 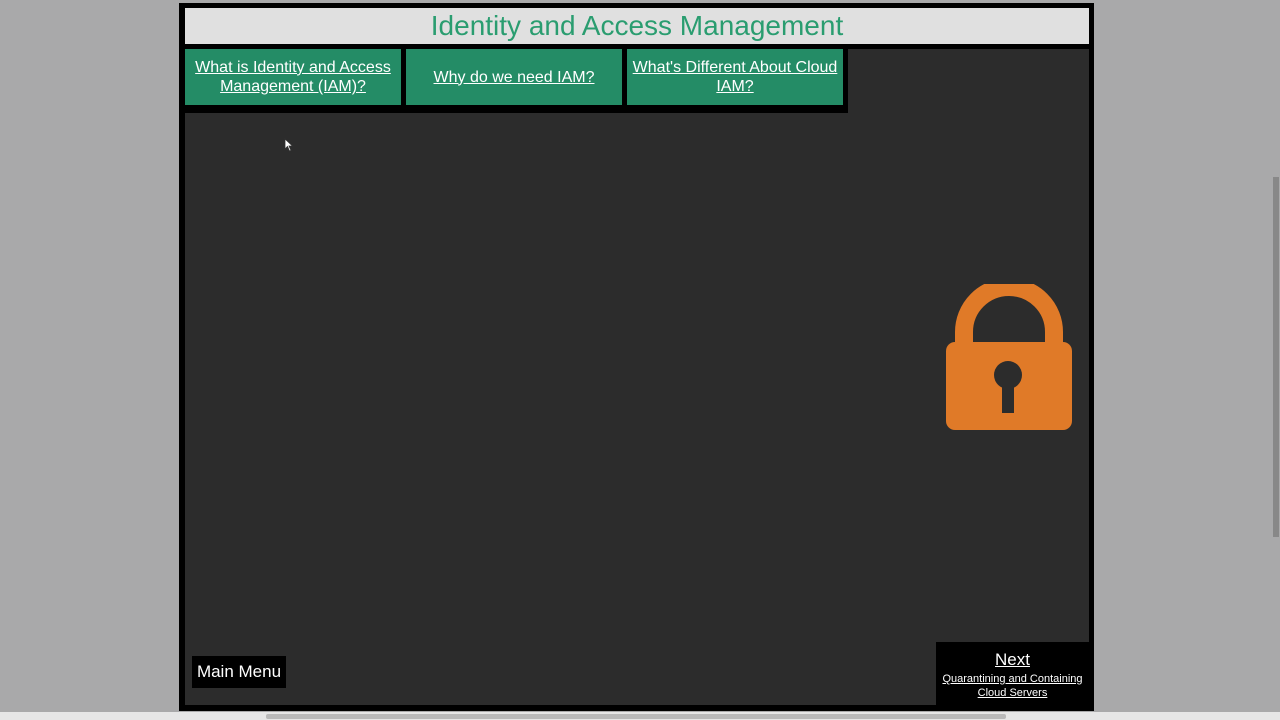 What do you see at coordinates (637, 26) in the screenshot?
I see `page-title: Identity and Access Management` at bounding box center [637, 26].